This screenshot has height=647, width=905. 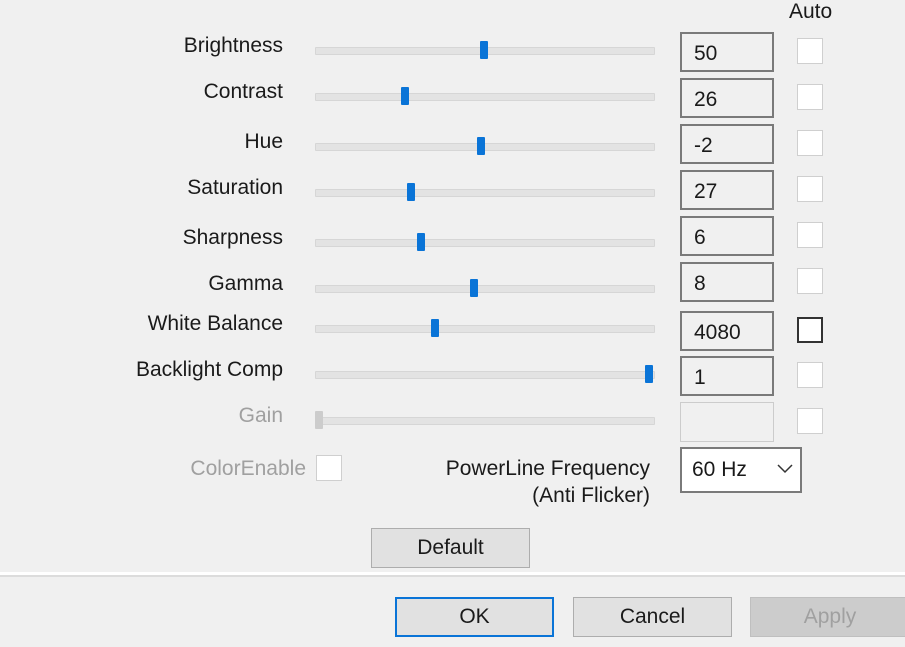 I want to click on gain-slider-track, so click(x=485, y=421).